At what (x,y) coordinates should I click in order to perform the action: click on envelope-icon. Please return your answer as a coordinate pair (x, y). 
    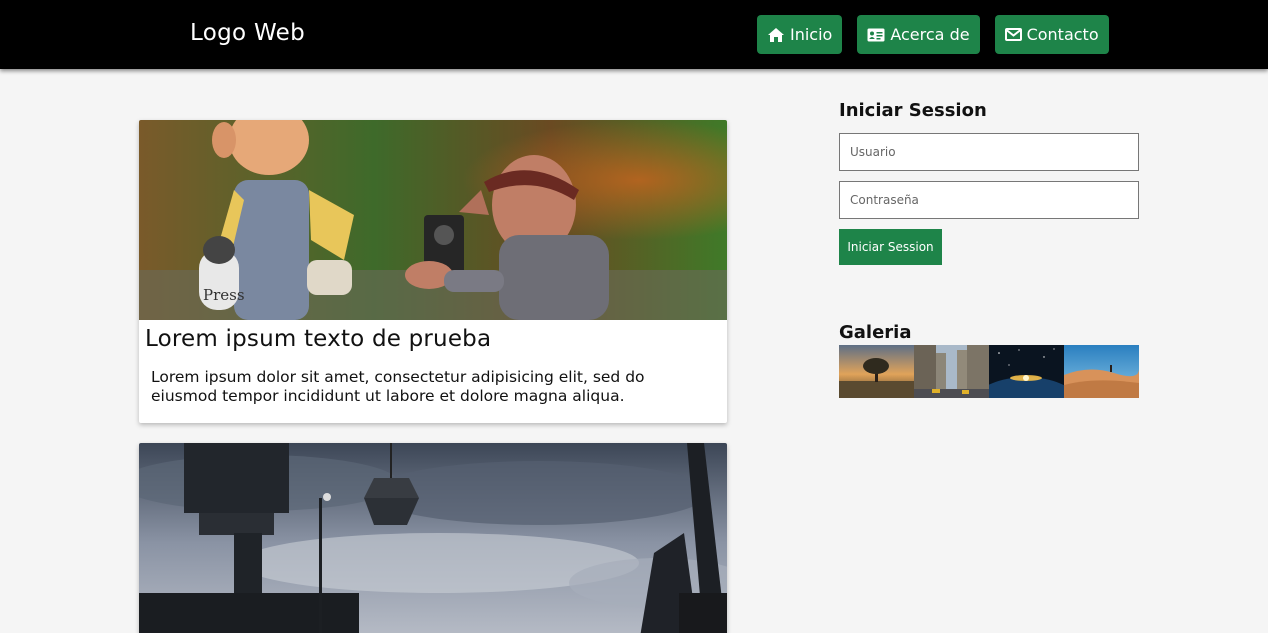
    Looking at the image, I should click on (1013, 34).